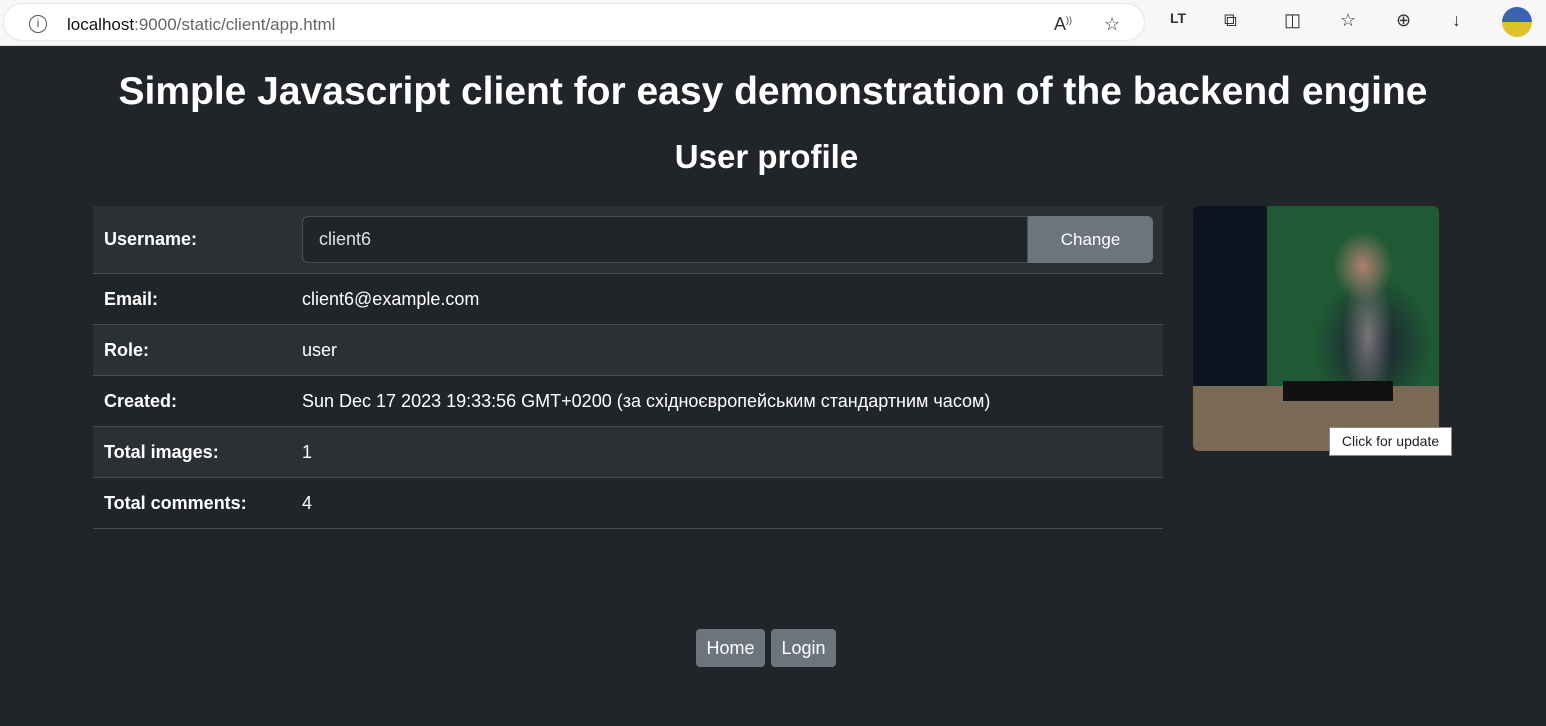 The height and width of the screenshot is (726, 1546). What do you see at coordinates (307, 451) in the screenshot?
I see `total-images-value: 1` at bounding box center [307, 451].